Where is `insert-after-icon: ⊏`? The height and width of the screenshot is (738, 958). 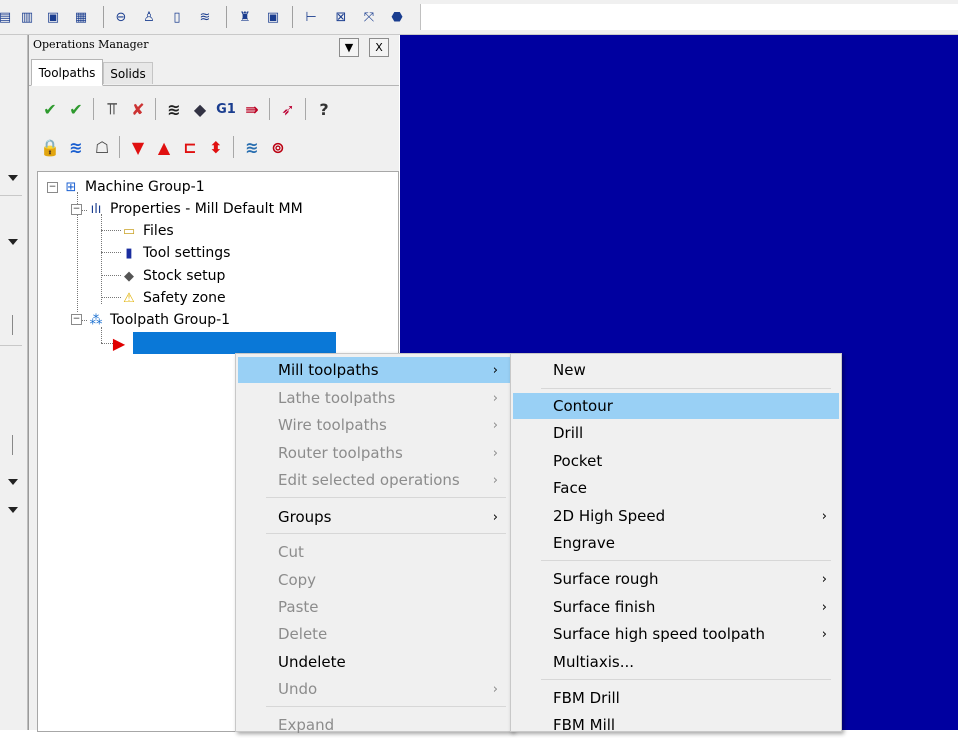
insert-after-icon: ⊏ is located at coordinates (190, 147).